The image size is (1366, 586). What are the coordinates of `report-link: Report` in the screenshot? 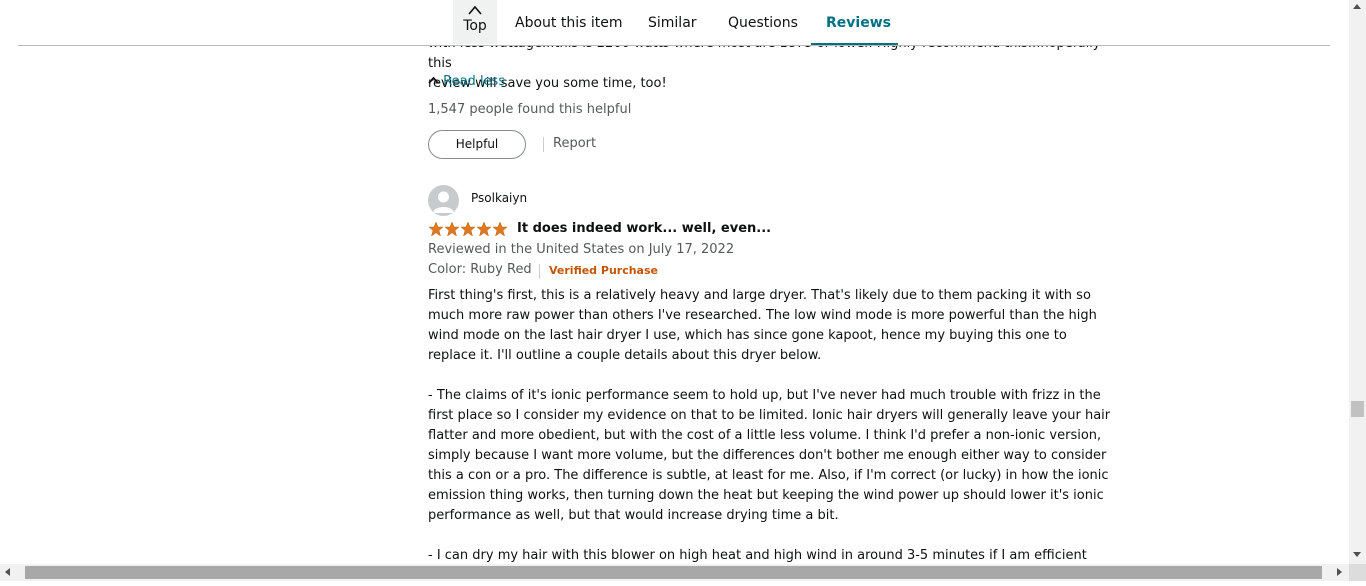 It's located at (574, 143).